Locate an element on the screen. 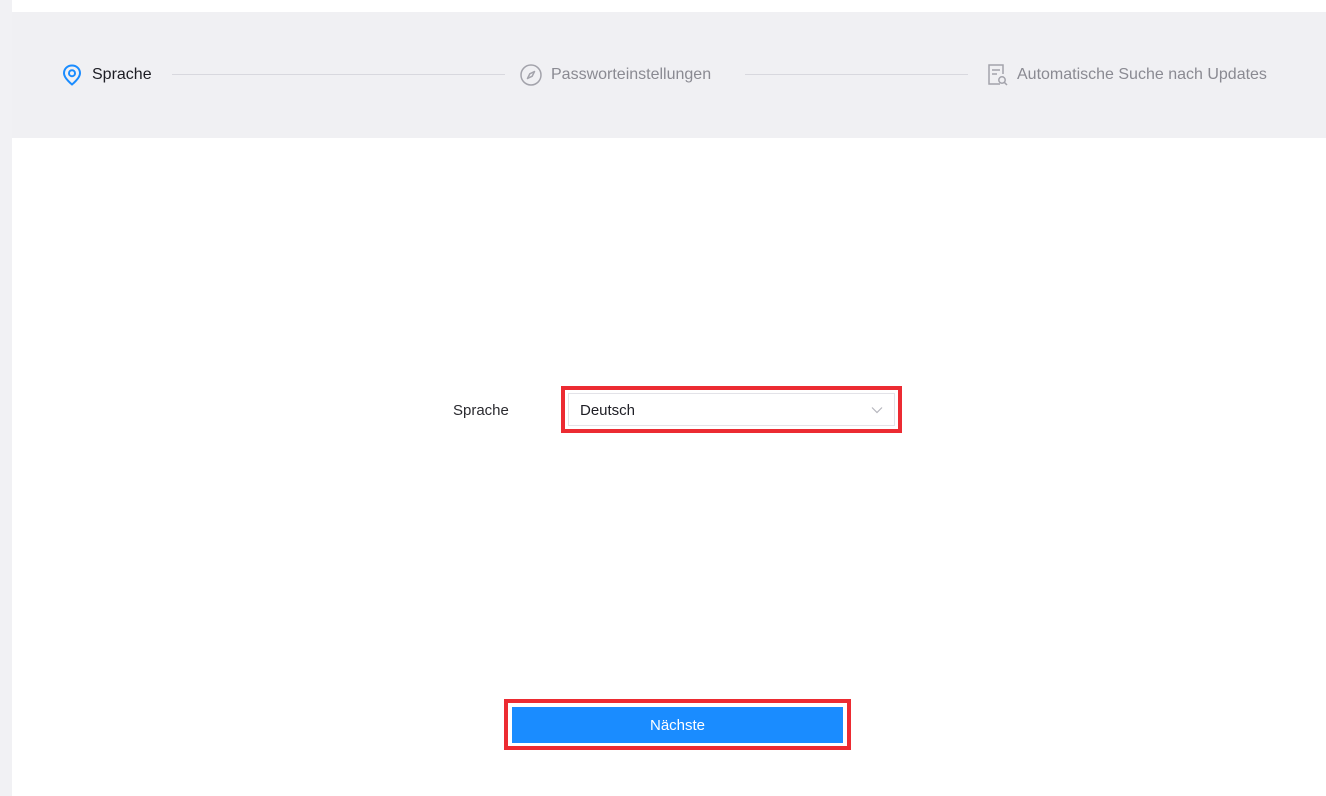 The height and width of the screenshot is (796, 1326). next-button: Nächste is located at coordinates (677, 725).